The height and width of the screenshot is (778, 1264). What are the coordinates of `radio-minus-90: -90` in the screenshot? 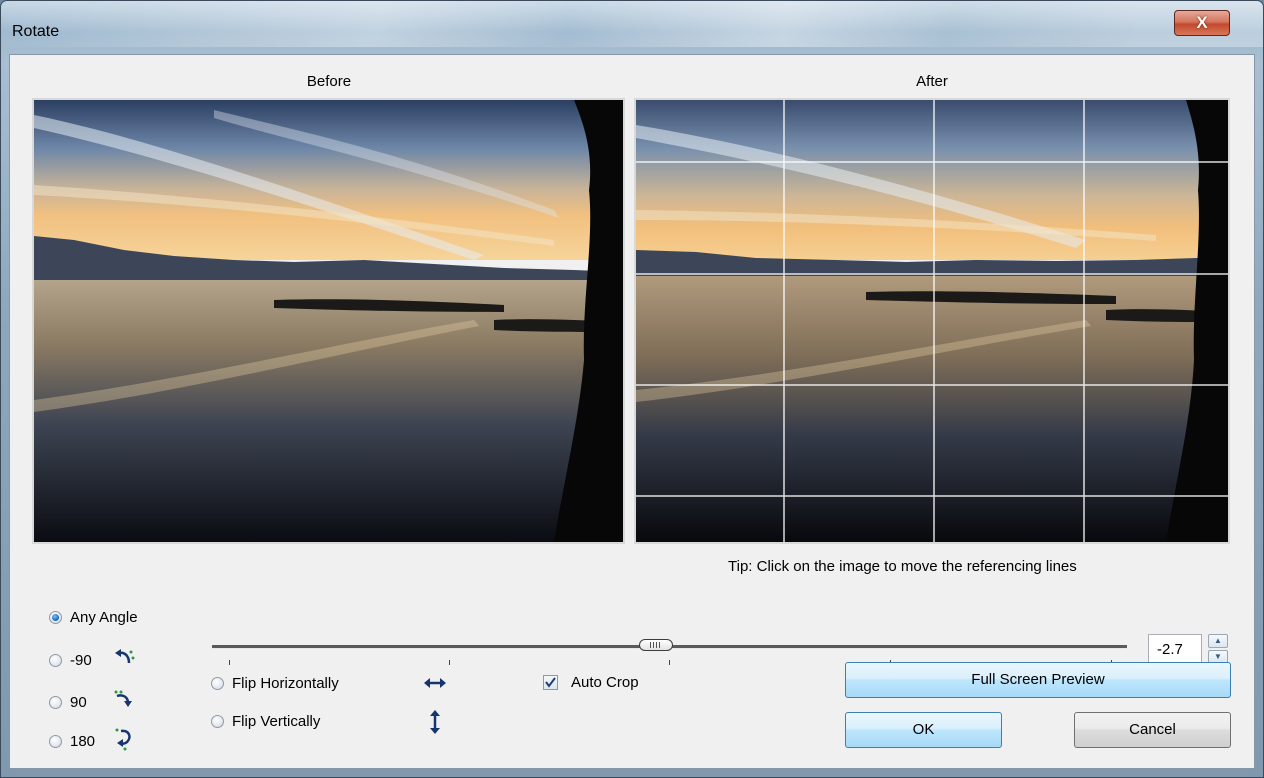 It's located at (70, 660).